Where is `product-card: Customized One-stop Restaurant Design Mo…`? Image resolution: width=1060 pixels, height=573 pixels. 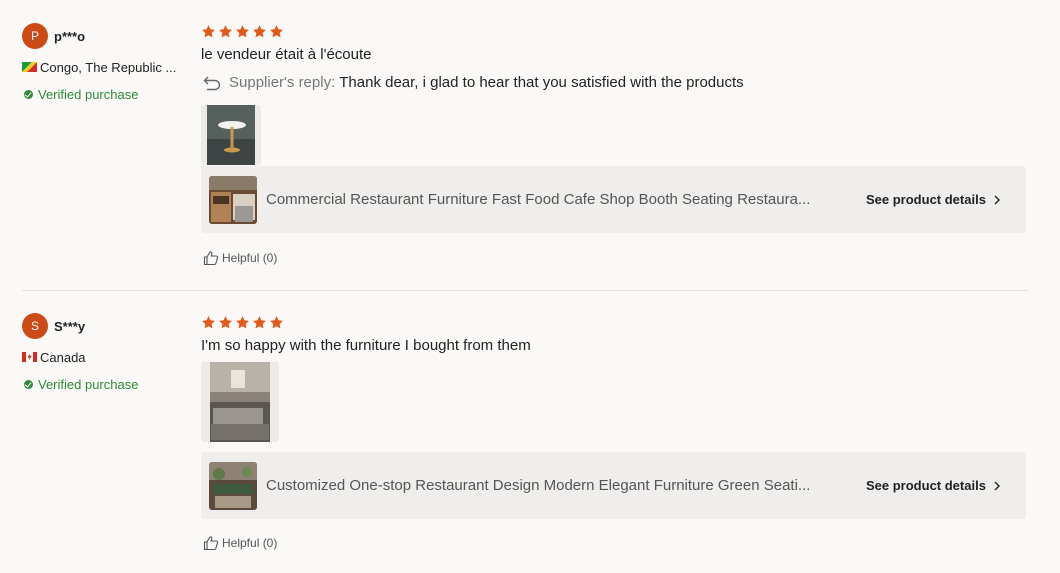
product-card: Customized One-stop Restaurant Design Mo… is located at coordinates (613, 485).